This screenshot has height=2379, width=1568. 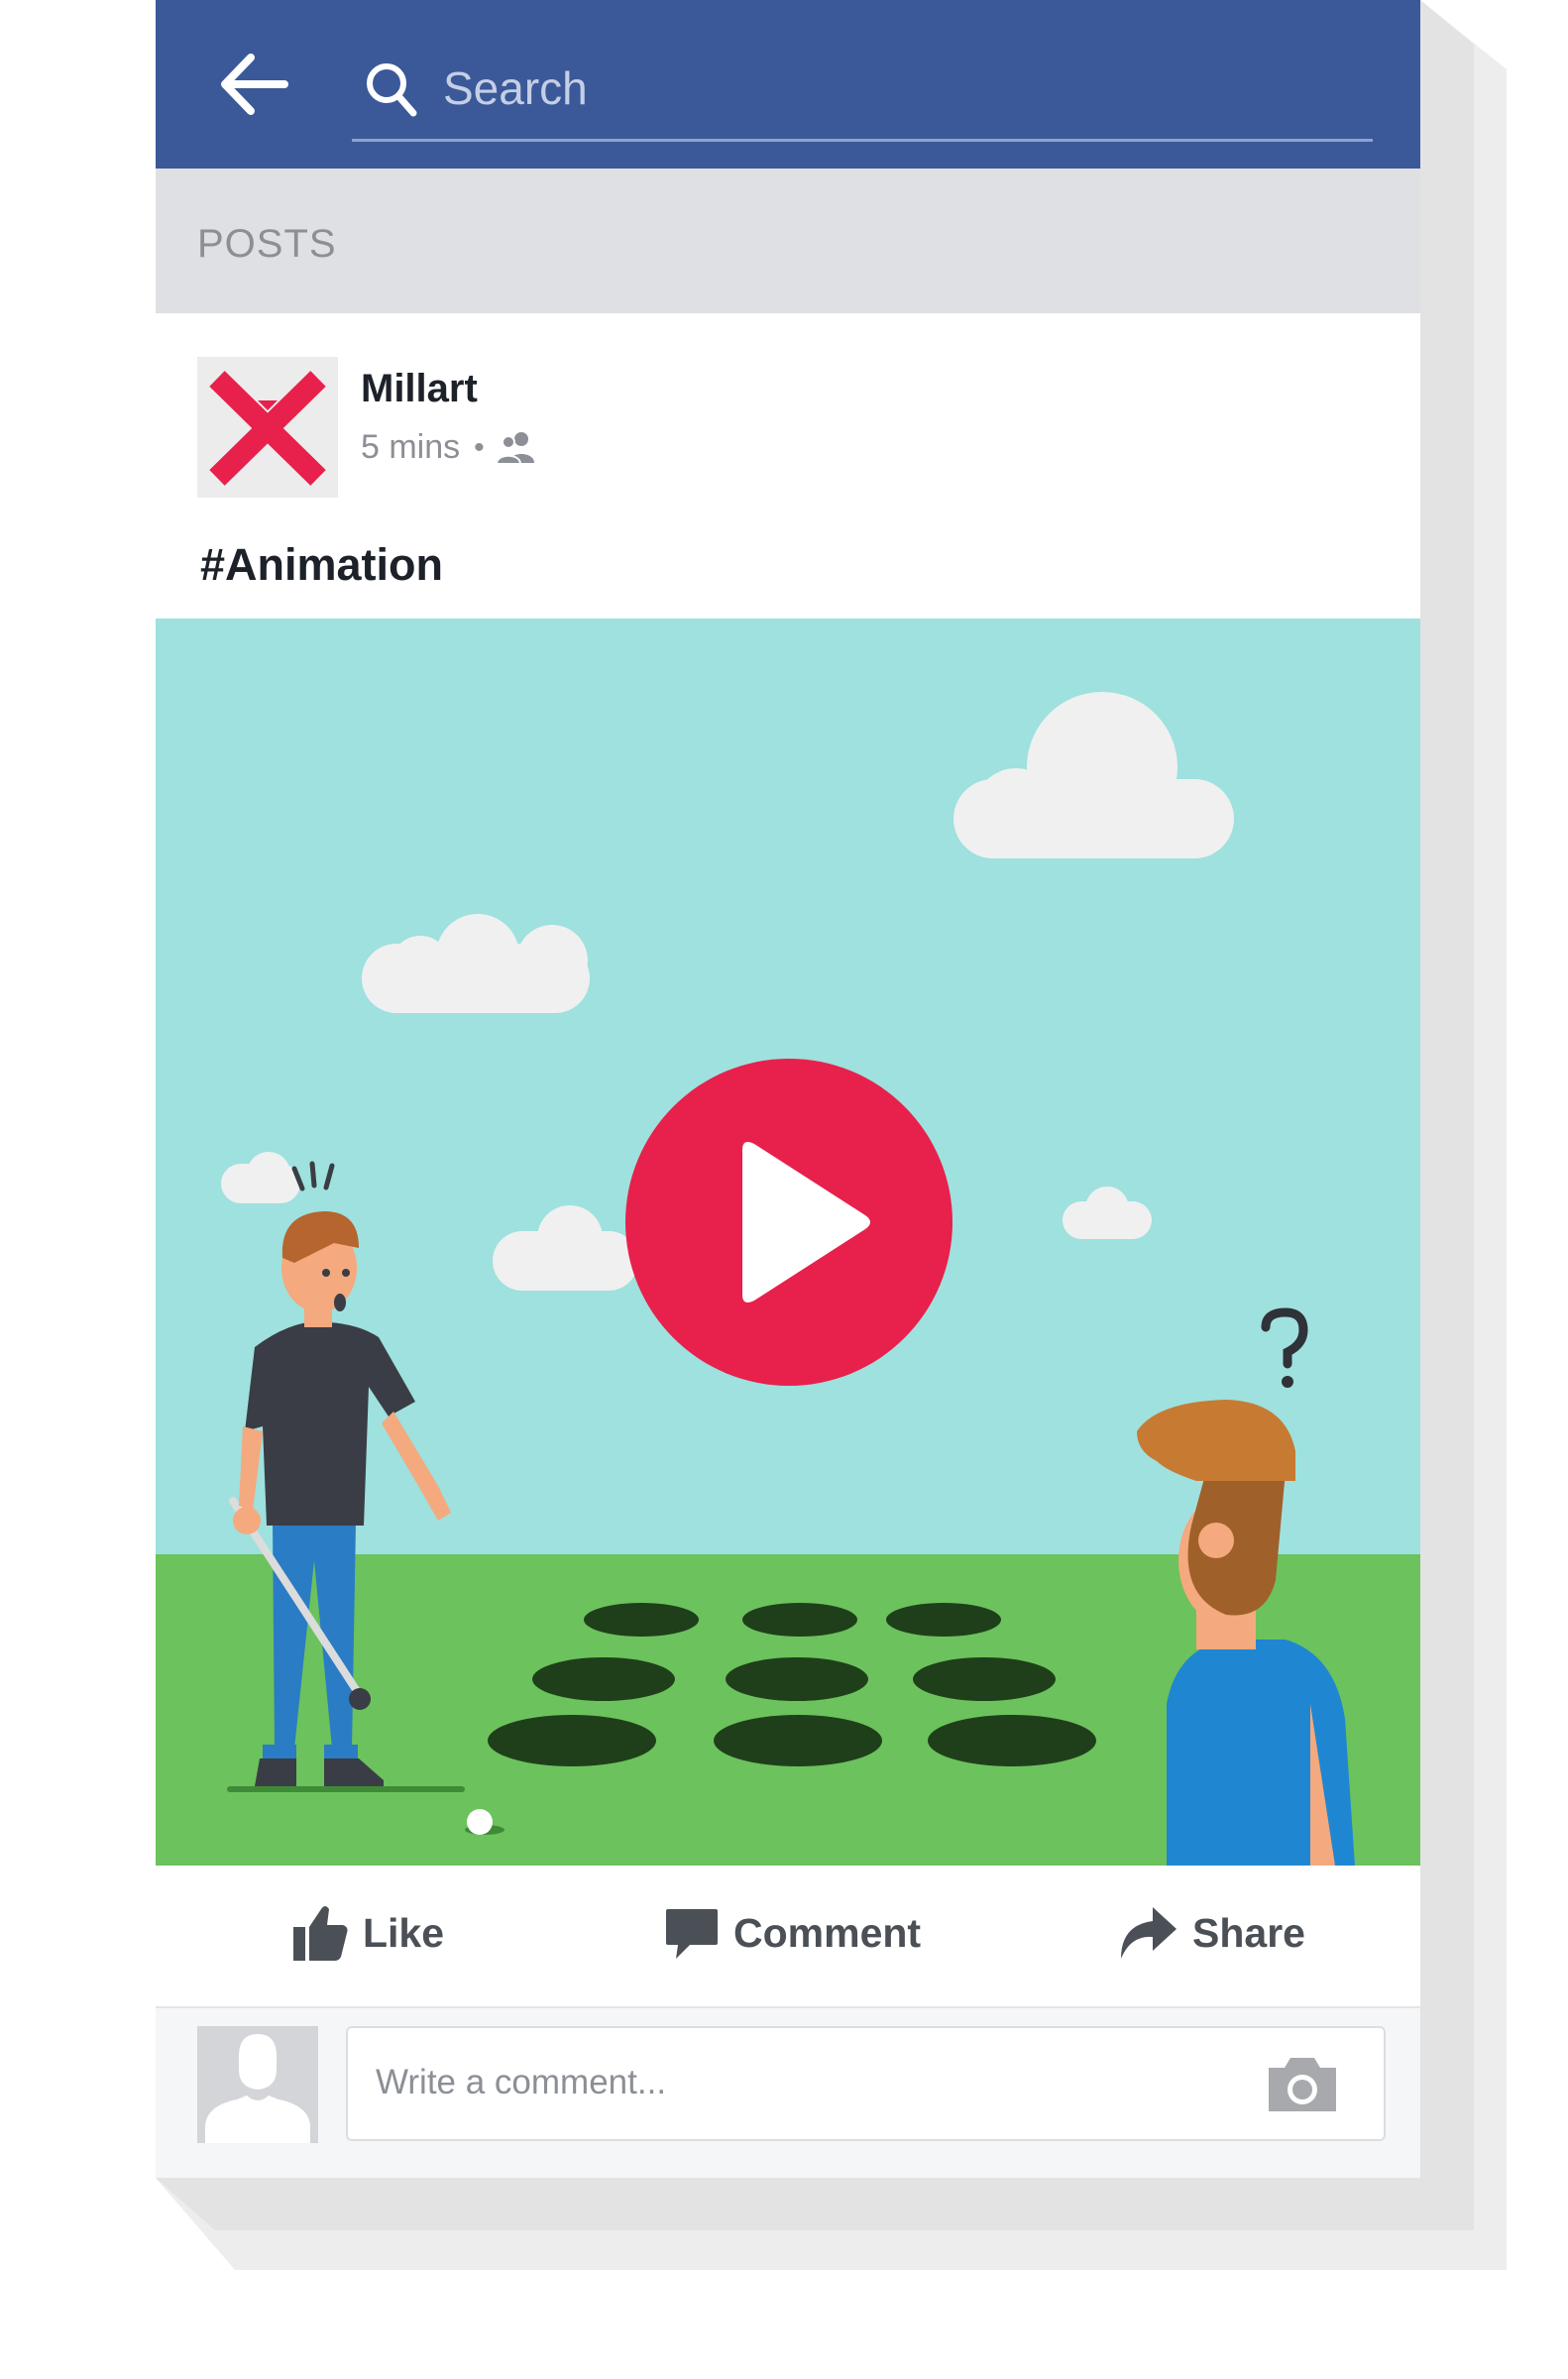 I want to click on post-time: 5 mins, so click(x=410, y=447).